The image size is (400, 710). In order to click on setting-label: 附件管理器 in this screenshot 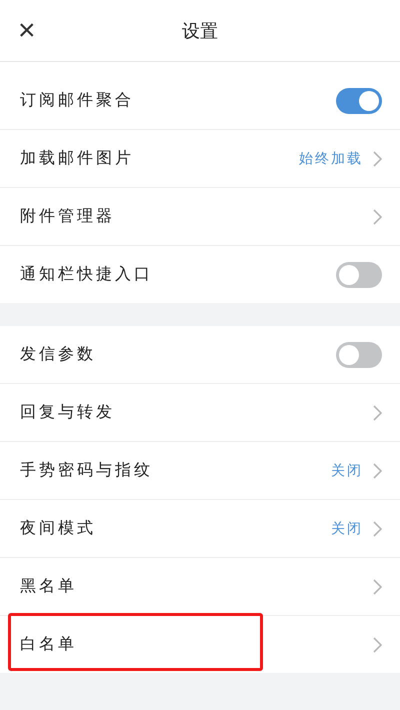, I will do `click(68, 216)`.